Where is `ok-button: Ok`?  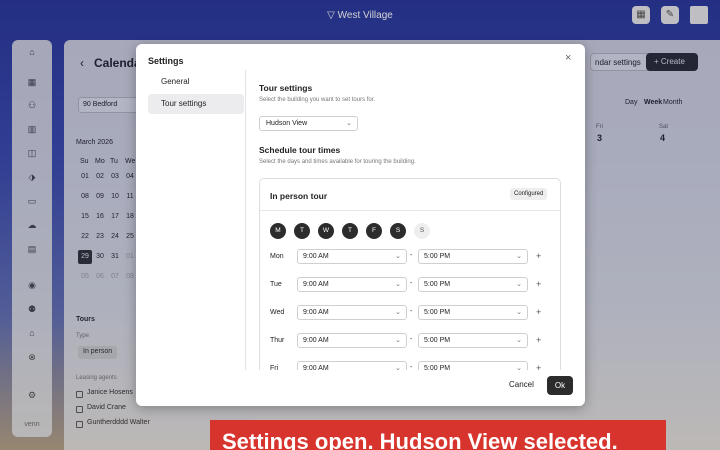 ok-button: Ok is located at coordinates (560, 385).